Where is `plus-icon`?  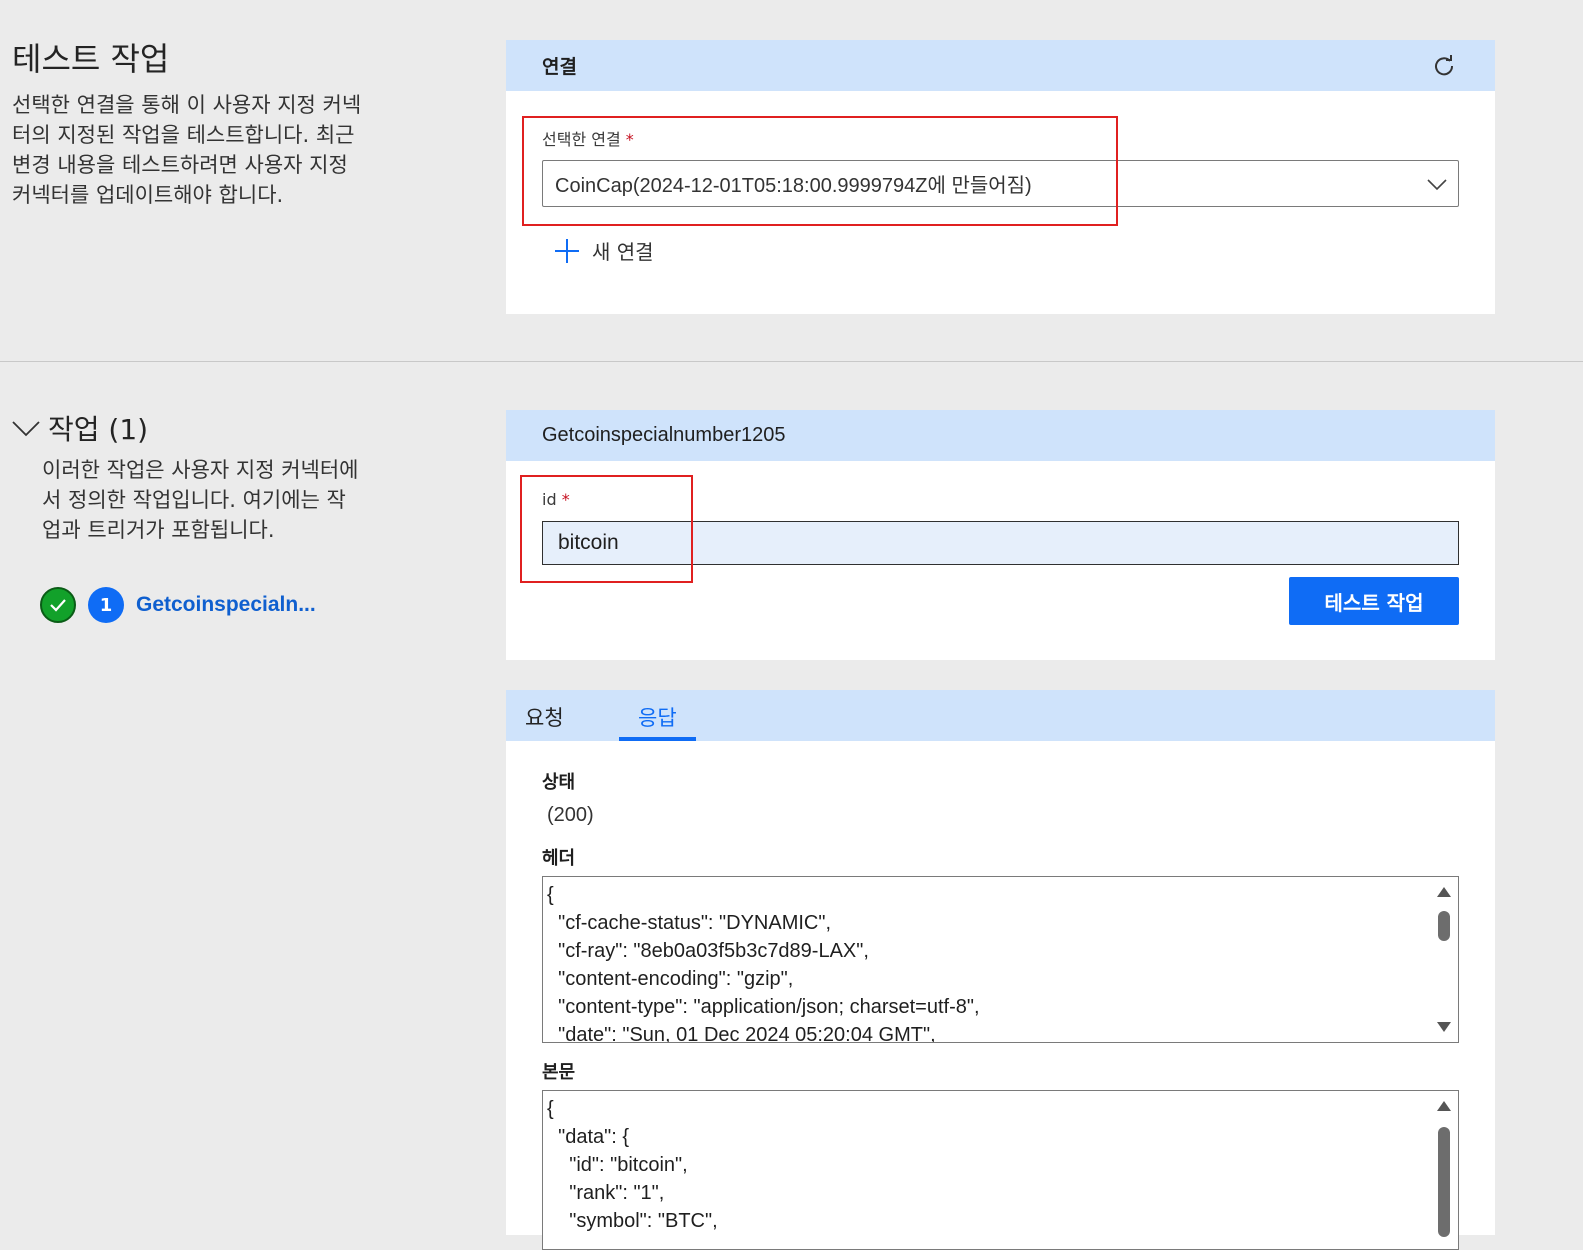 plus-icon is located at coordinates (567, 251).